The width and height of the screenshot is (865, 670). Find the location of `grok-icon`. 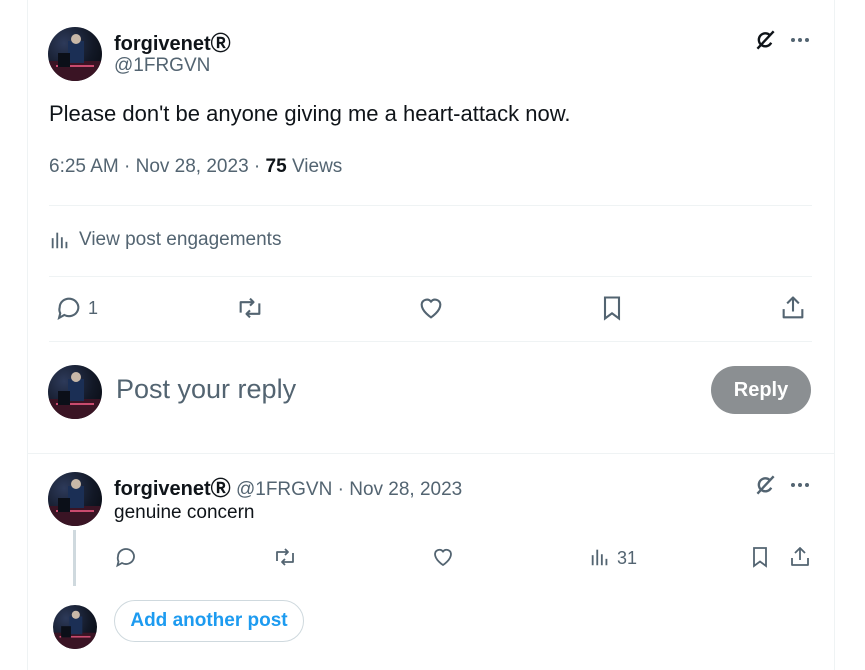

grok-icon is located at coordinates (765, 40).